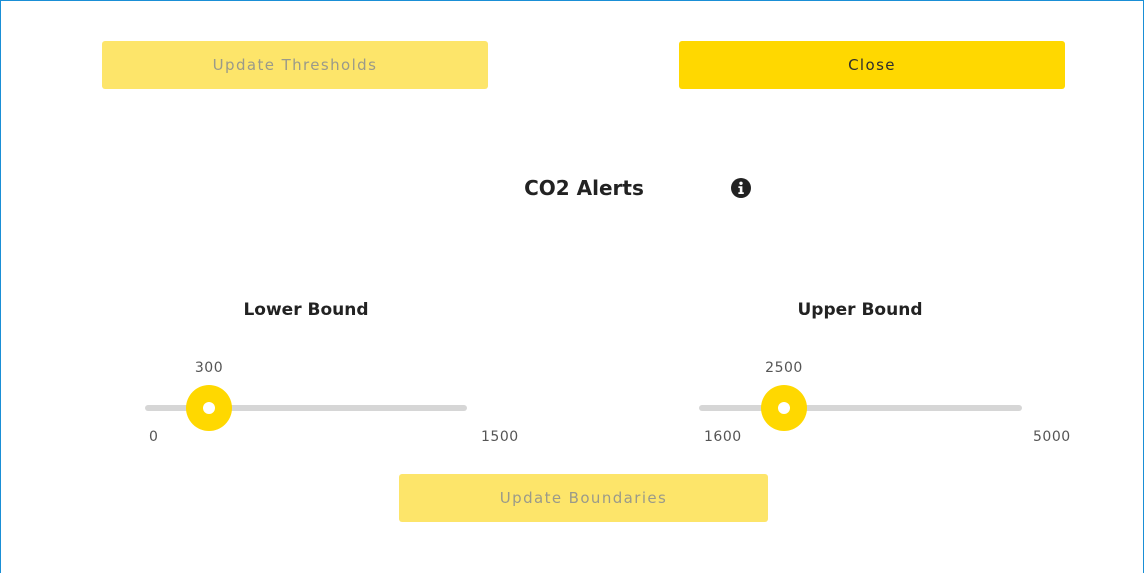 This screenshot has width=1144, height=573. Describe the element at coordinates (1052, 437) in the screenshot. I see `upper-bound-max-label: 5000` at that location.